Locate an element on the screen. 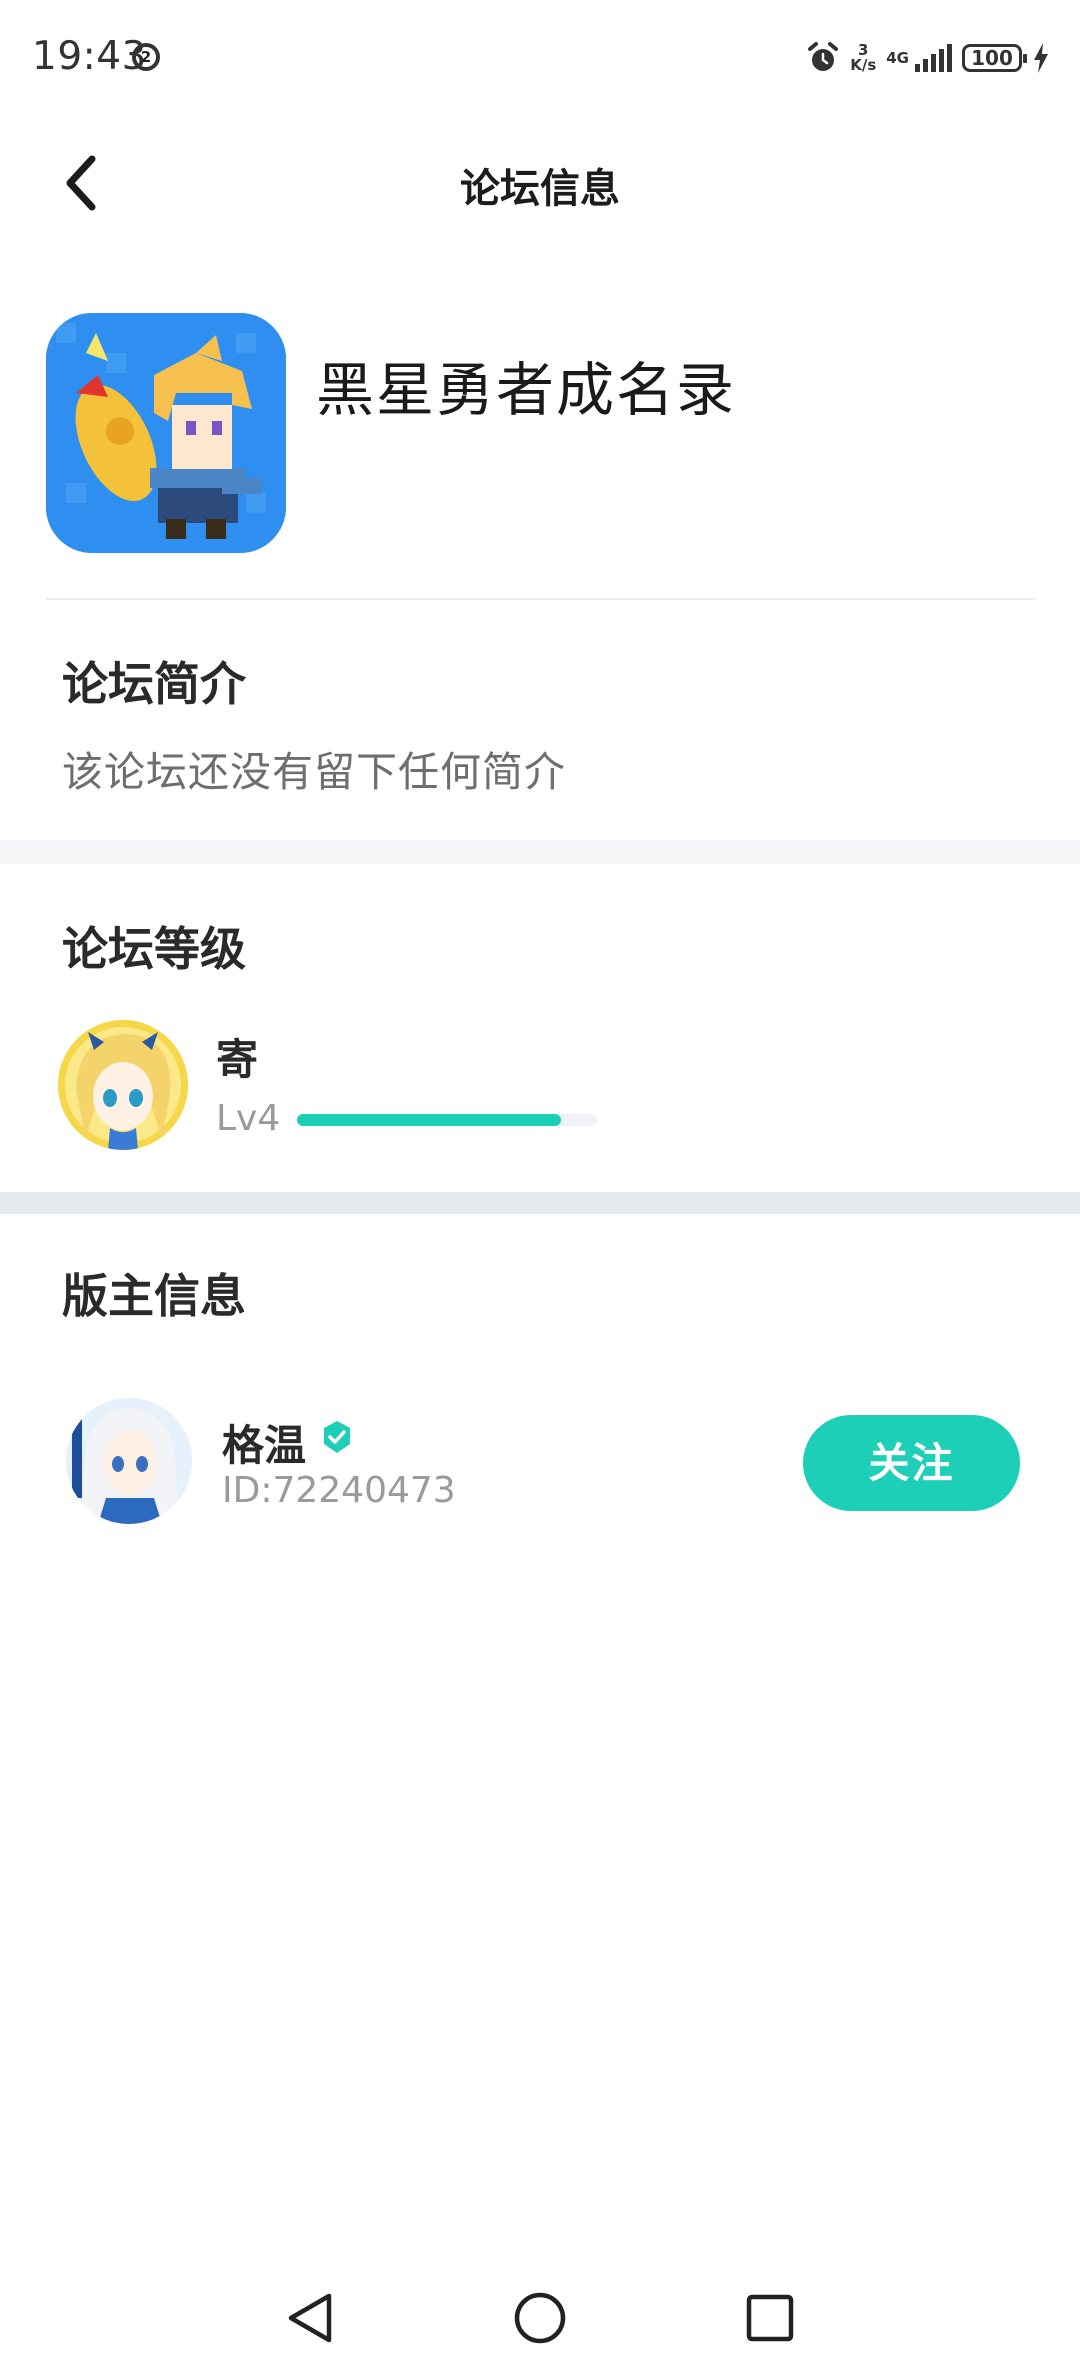  status-icons: 3 K/s 4G 100 is located at coordinates (928, 58).